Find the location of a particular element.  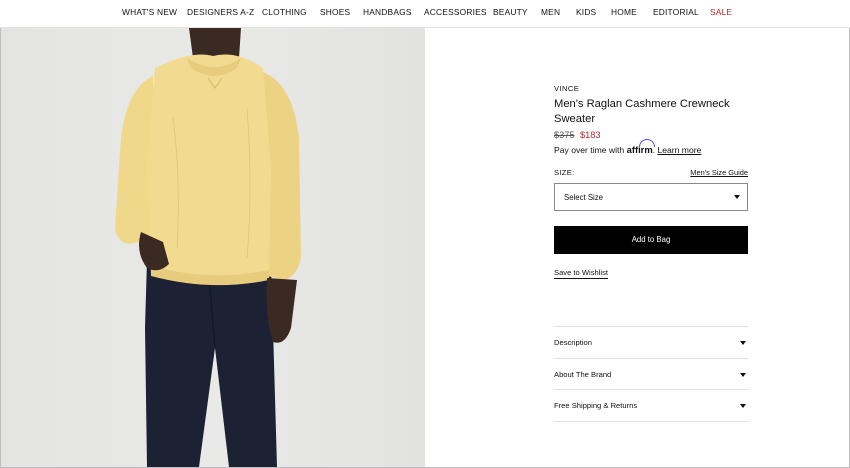

size-select-value: Select Size is located at coordinates (584, 197).